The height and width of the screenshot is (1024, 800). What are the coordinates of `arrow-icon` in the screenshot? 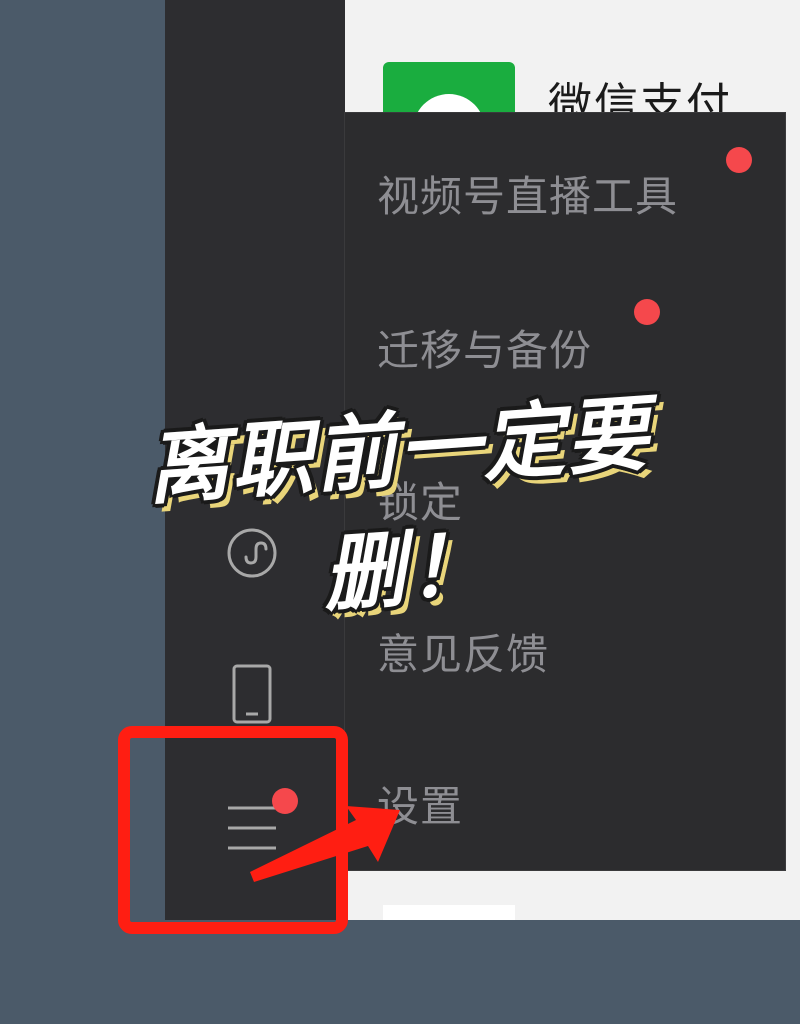 It's located at (325, 844).